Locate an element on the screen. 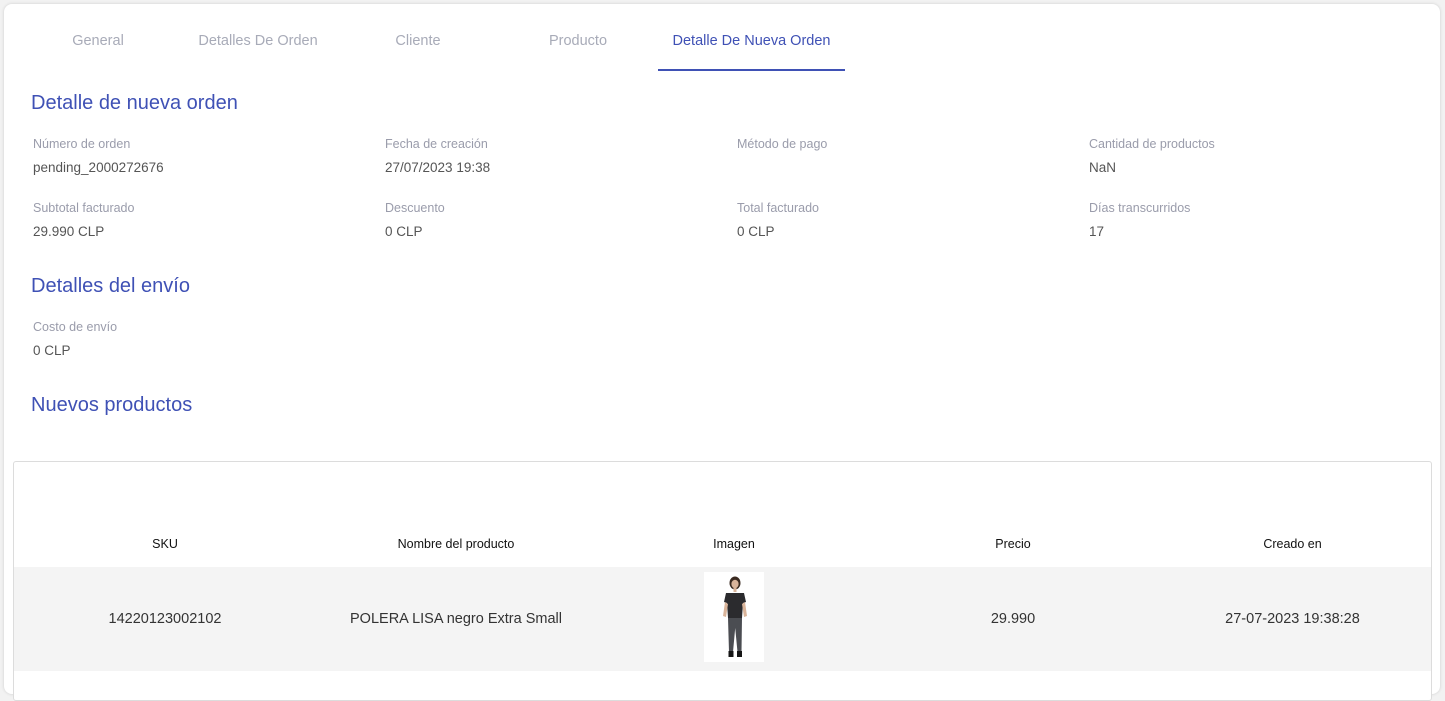  cell-product-name: POLERA LISA negro Extra Small is located at coordinates (456, 619).